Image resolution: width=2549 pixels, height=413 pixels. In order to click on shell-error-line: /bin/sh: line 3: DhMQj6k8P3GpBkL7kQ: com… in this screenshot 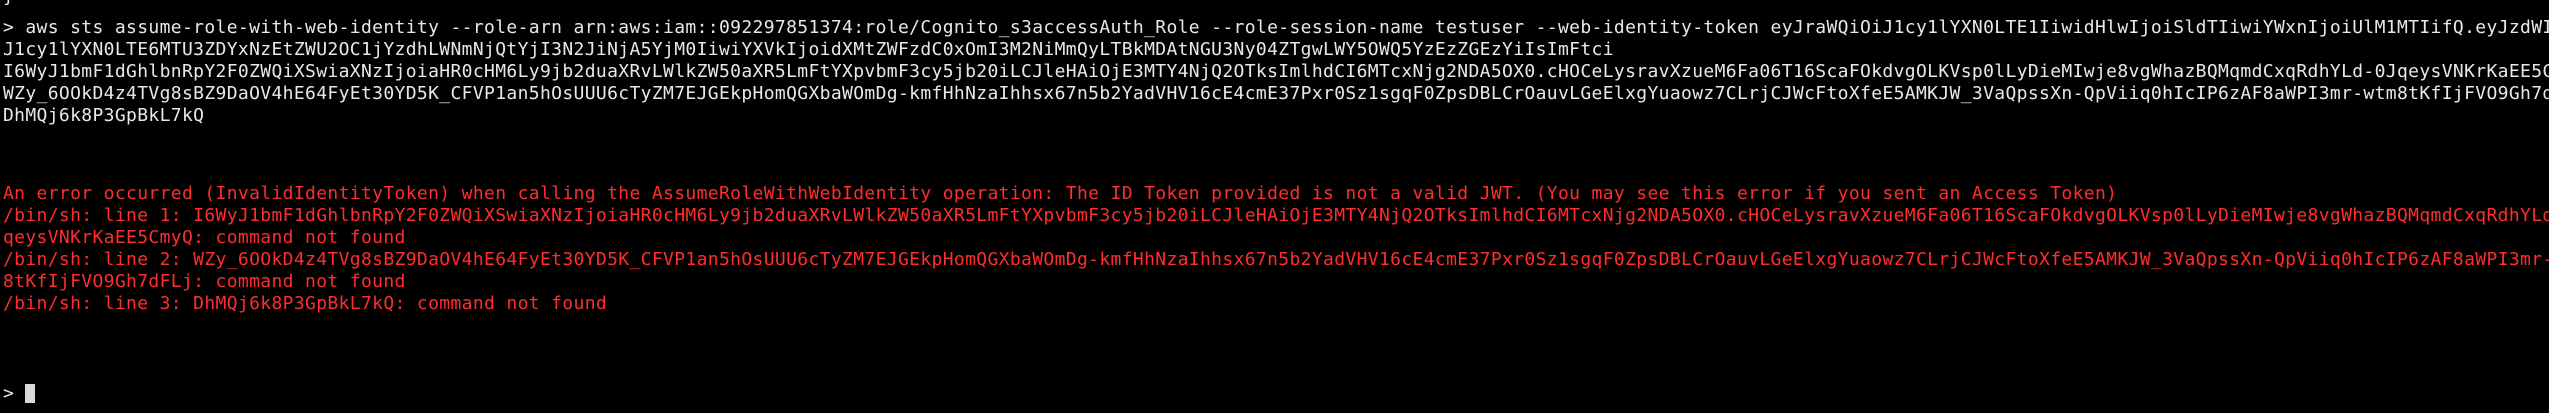, I will do `click(305, 303)`.